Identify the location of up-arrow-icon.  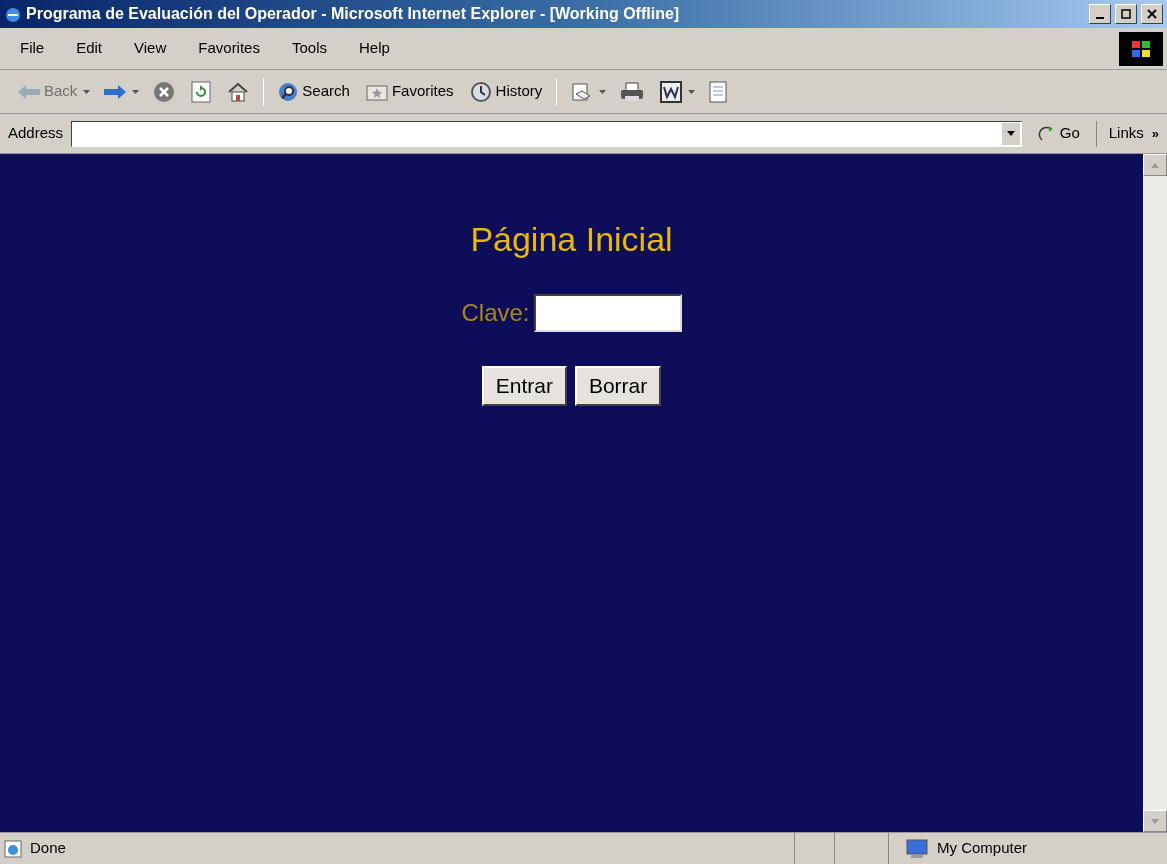
(1155, 165).